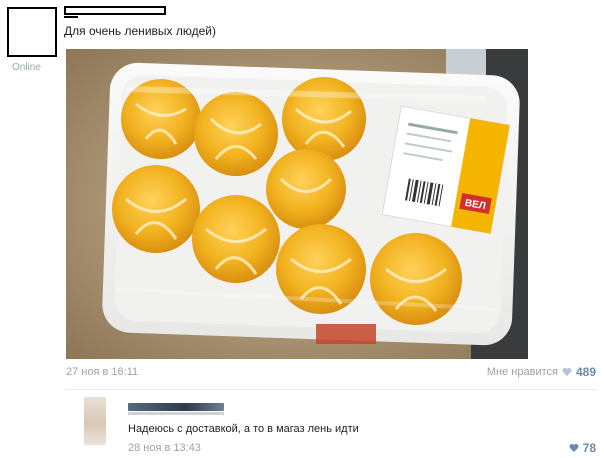 The height and width of the screenshot is (458, 604). What do you see at coordinates (176, 409) in the screenshot?
I see `comment-author-name-redacted` at bounding box center [176, 409].